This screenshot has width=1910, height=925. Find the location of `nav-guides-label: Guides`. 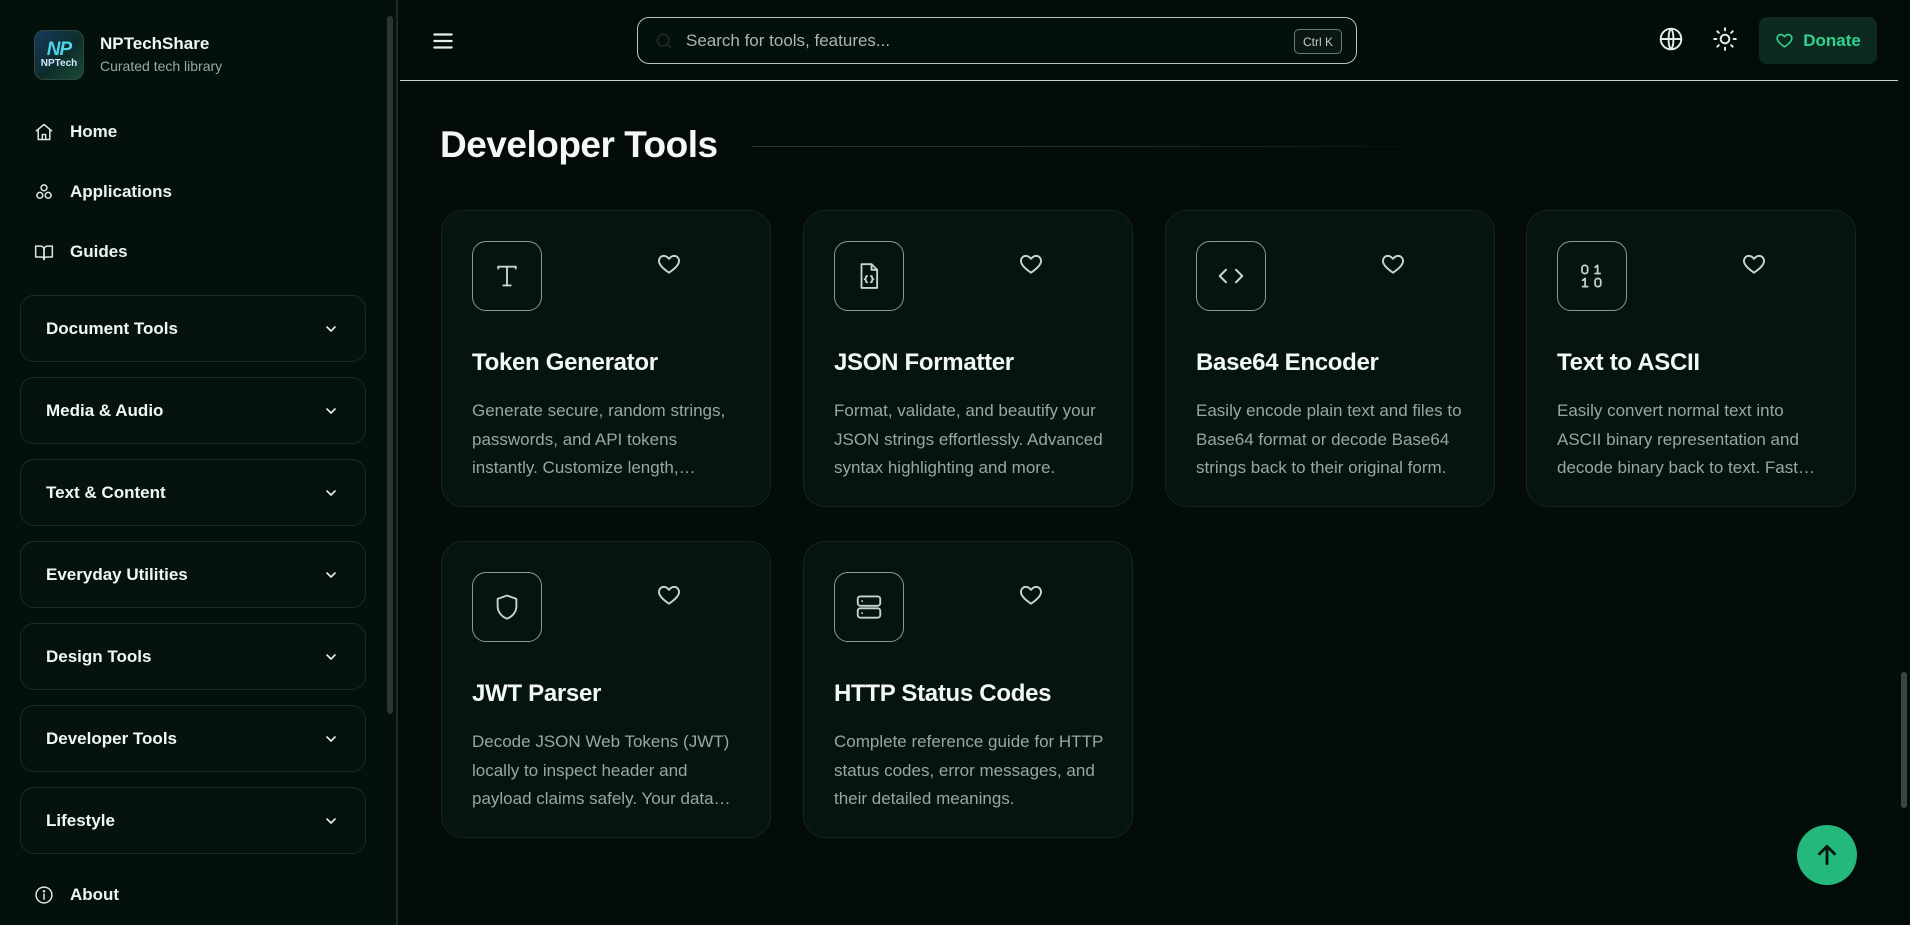

nav-guides-label: Guides is located at coordinates (99, 251).